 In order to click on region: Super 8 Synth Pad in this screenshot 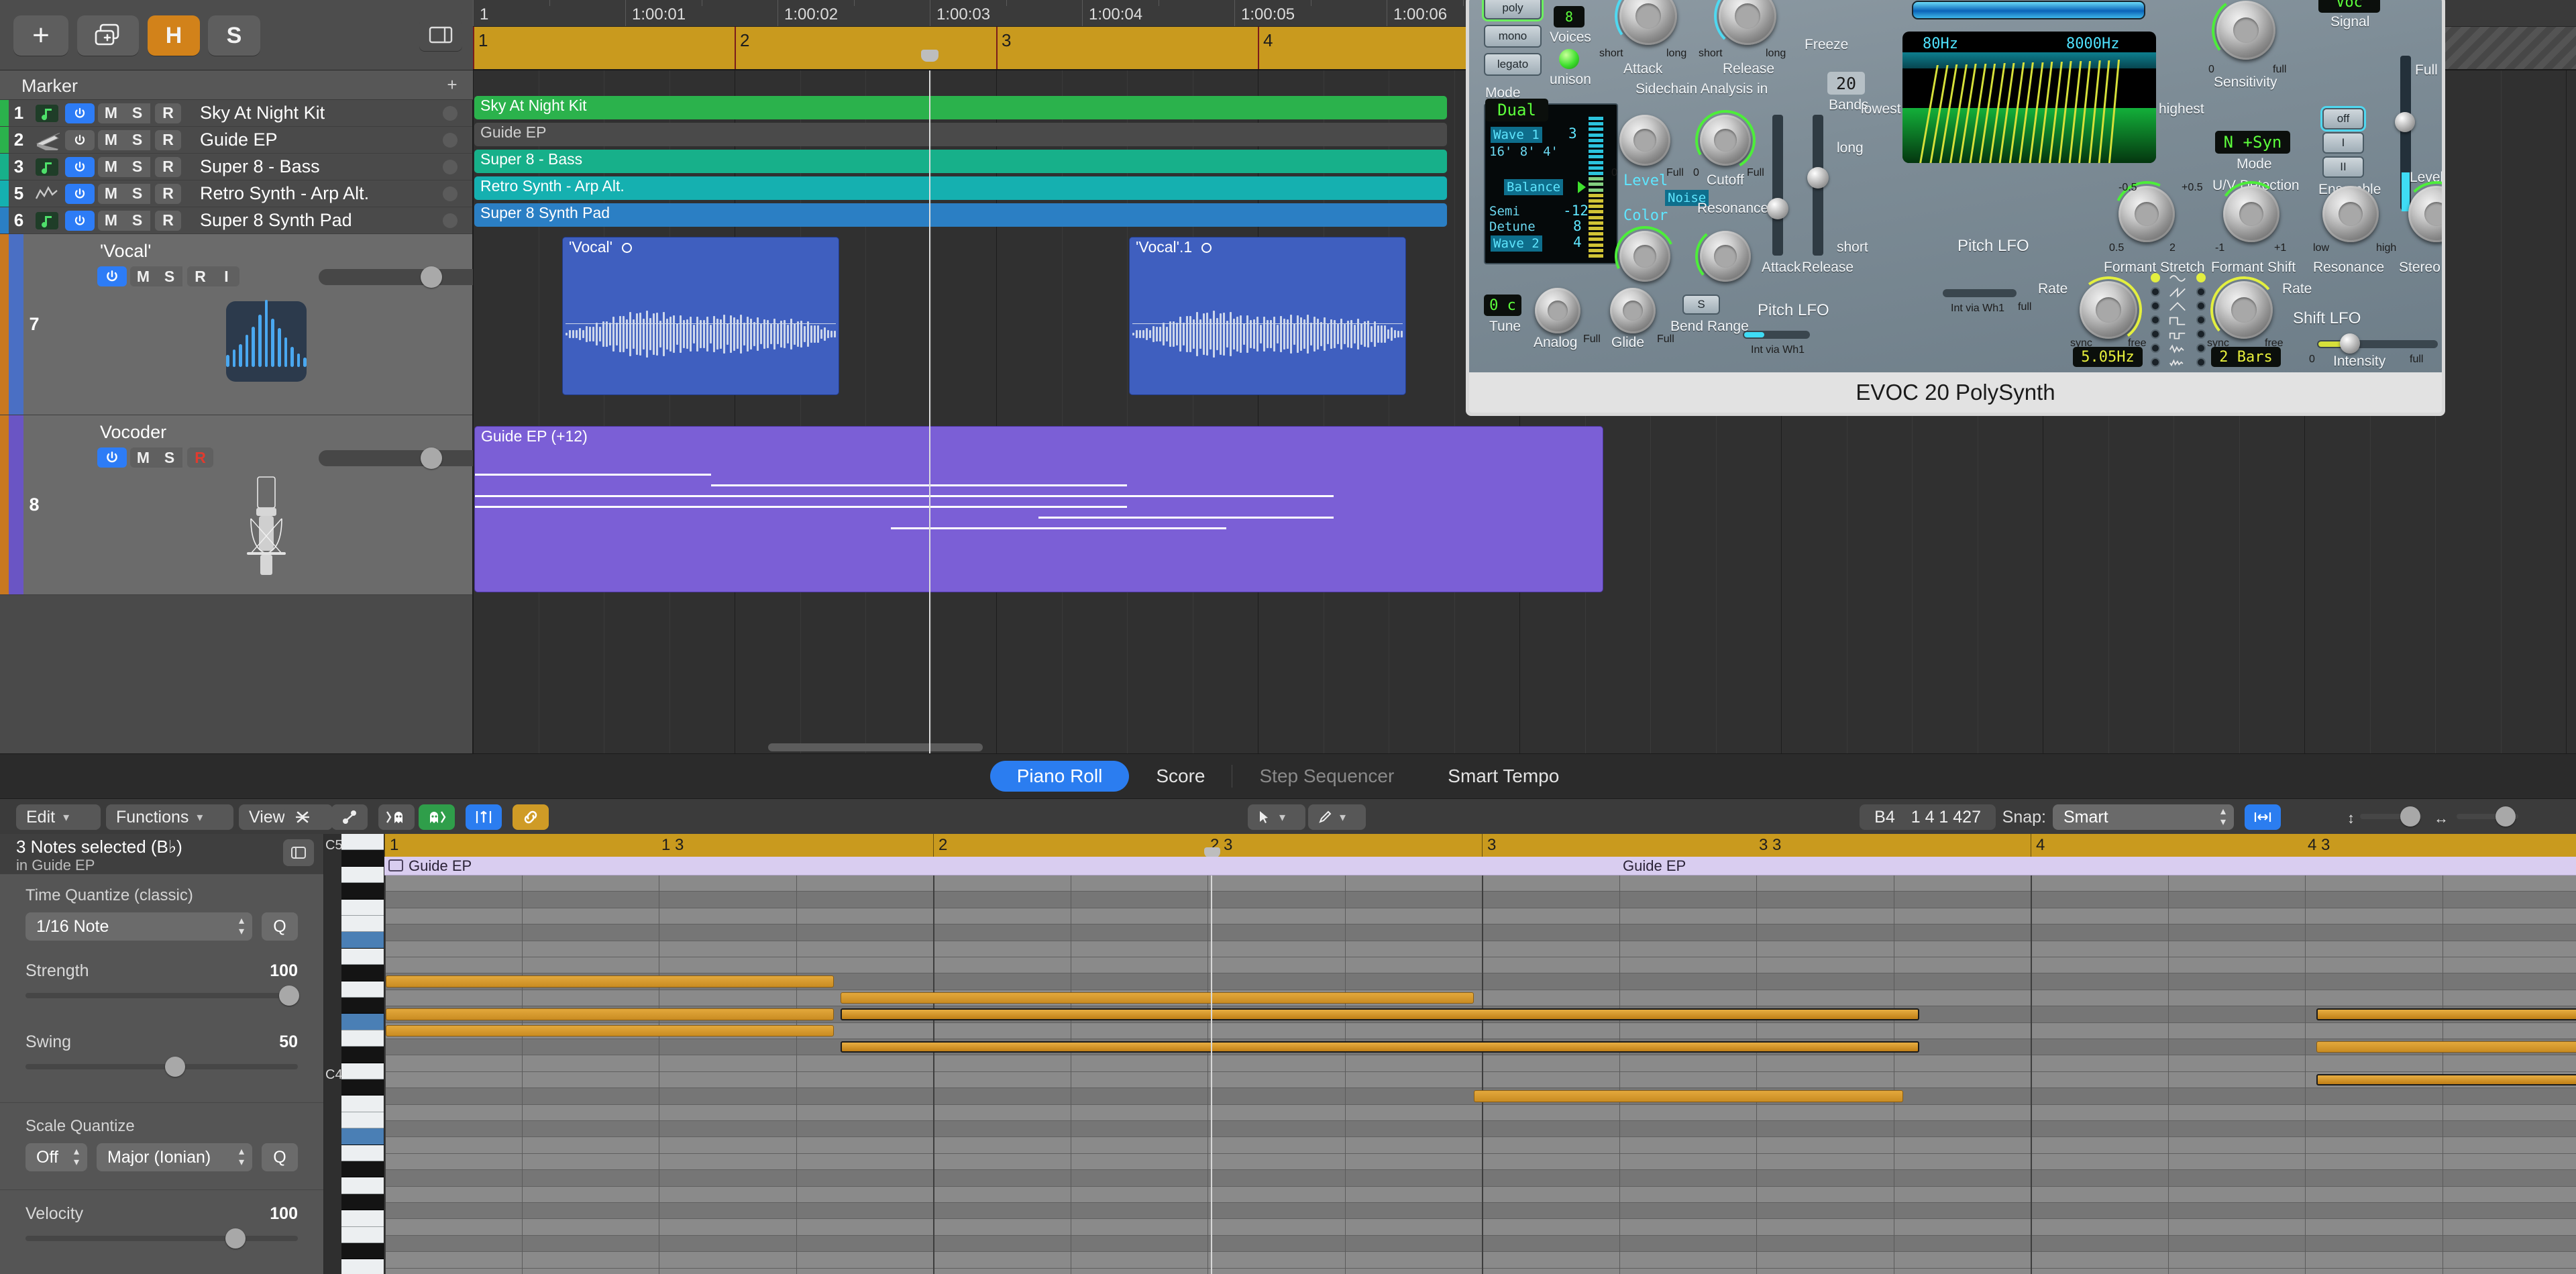, I will do `click(960, 215)`.